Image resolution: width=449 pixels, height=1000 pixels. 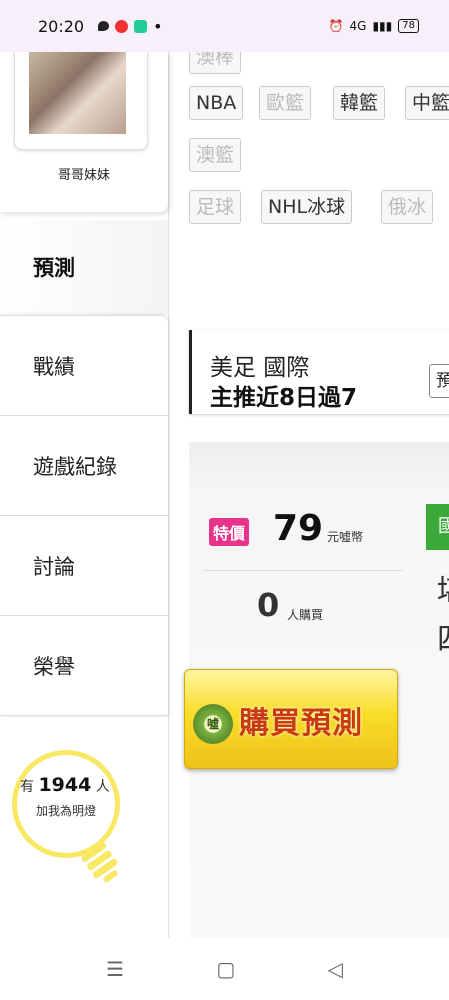 I want to click on app-icon-green, so click(x=141, y=26).